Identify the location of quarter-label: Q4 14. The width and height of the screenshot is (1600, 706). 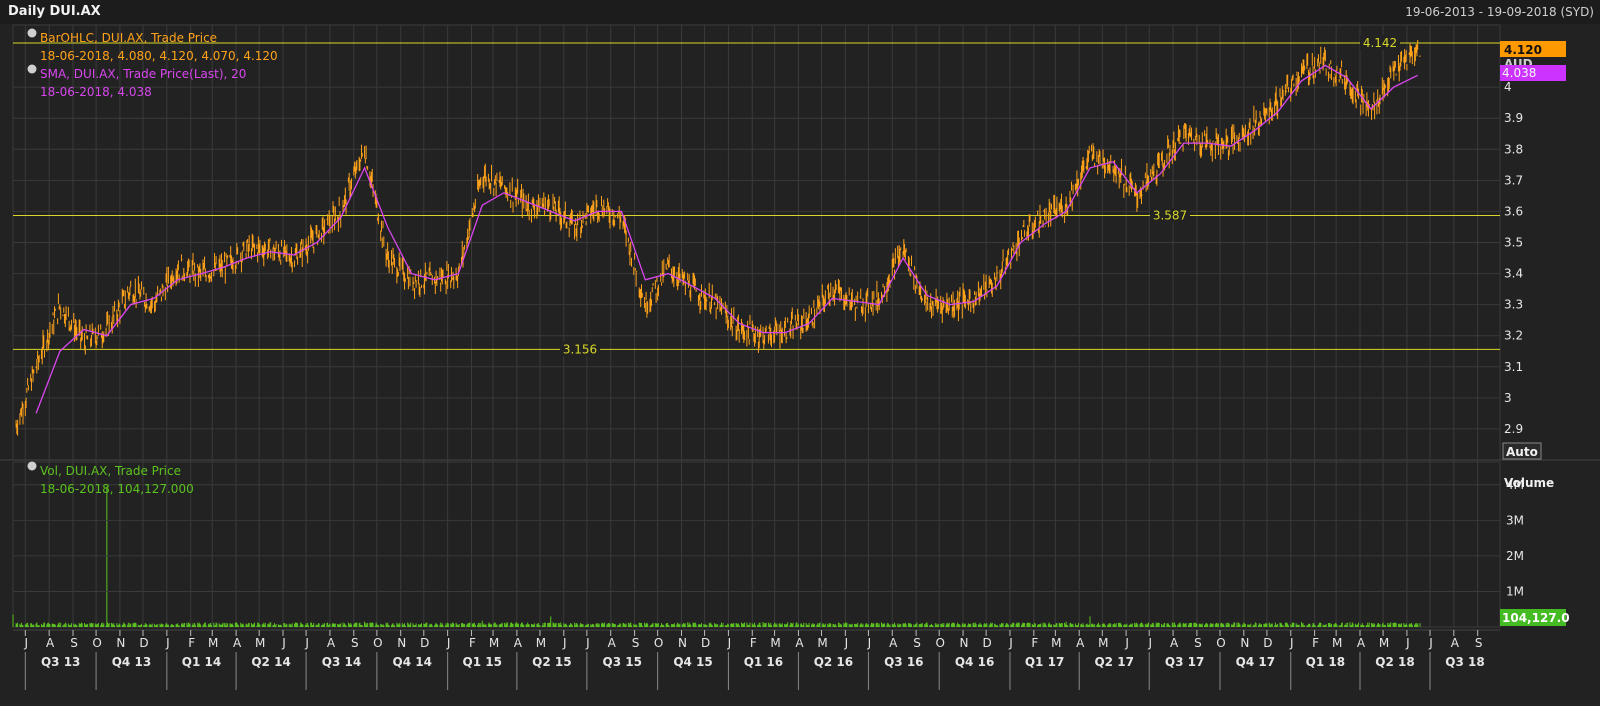
(412, 662).